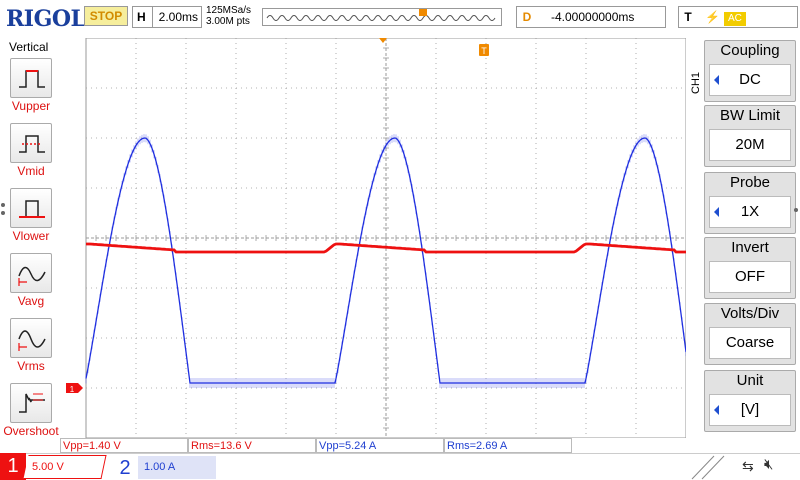  I want to click on trigger-slope-icon: ⚡, so click(712, 17).